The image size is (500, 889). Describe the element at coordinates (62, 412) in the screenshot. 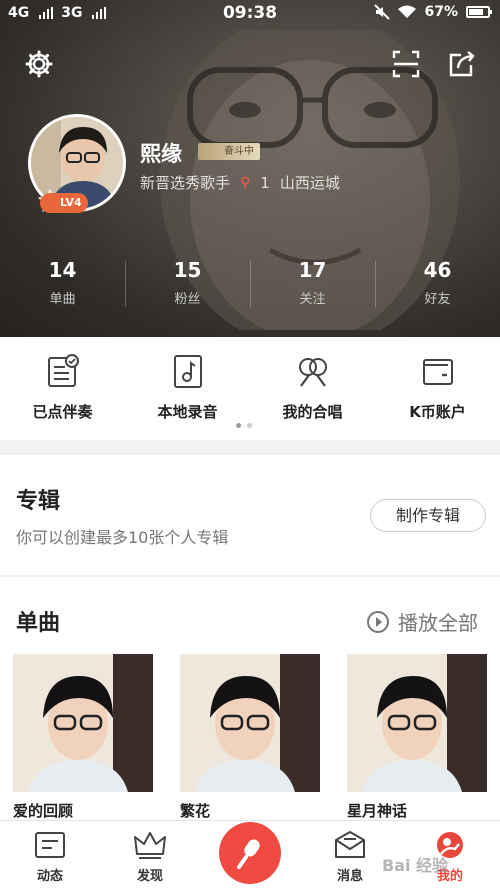

I see `quick-action-label: 已点伴奏` at that location.